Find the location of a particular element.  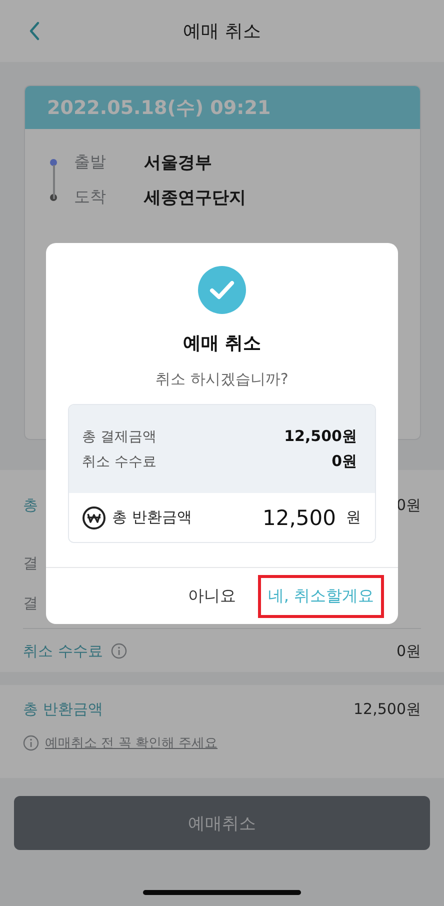

fee-value: 0원 is located at coordinates (408, 651).